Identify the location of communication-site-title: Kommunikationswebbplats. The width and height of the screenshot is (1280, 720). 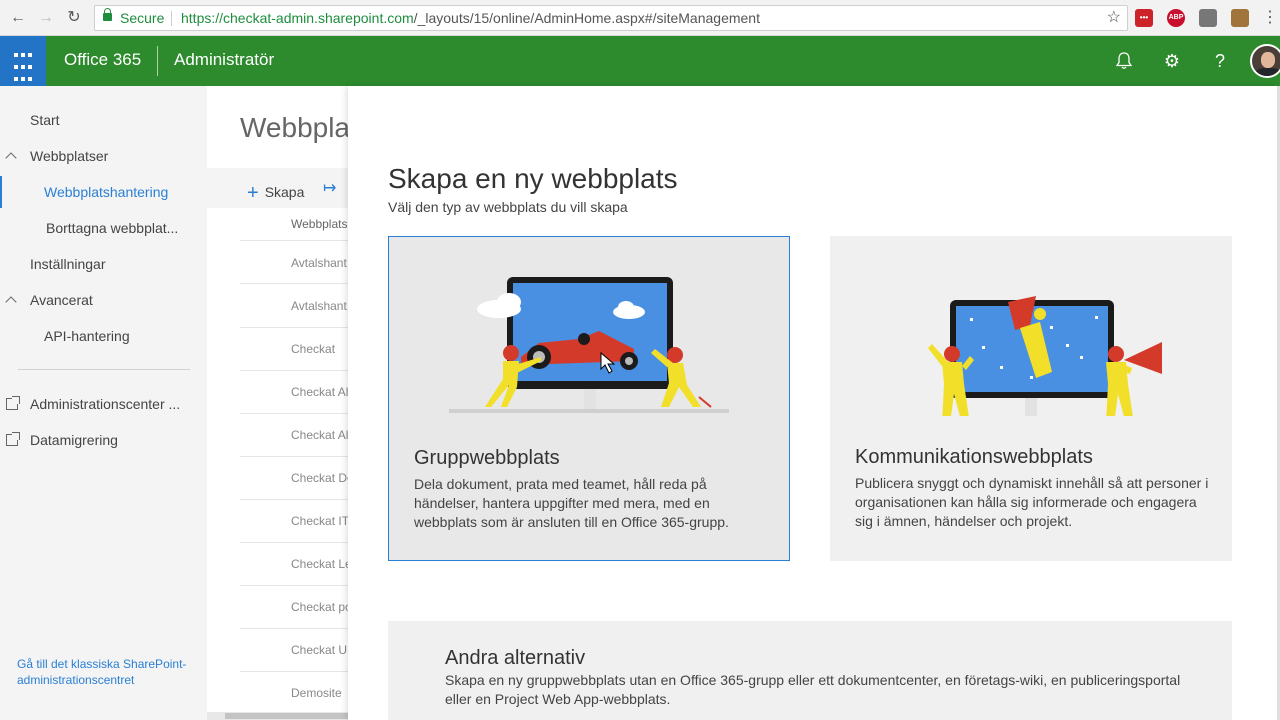
(974, 457).